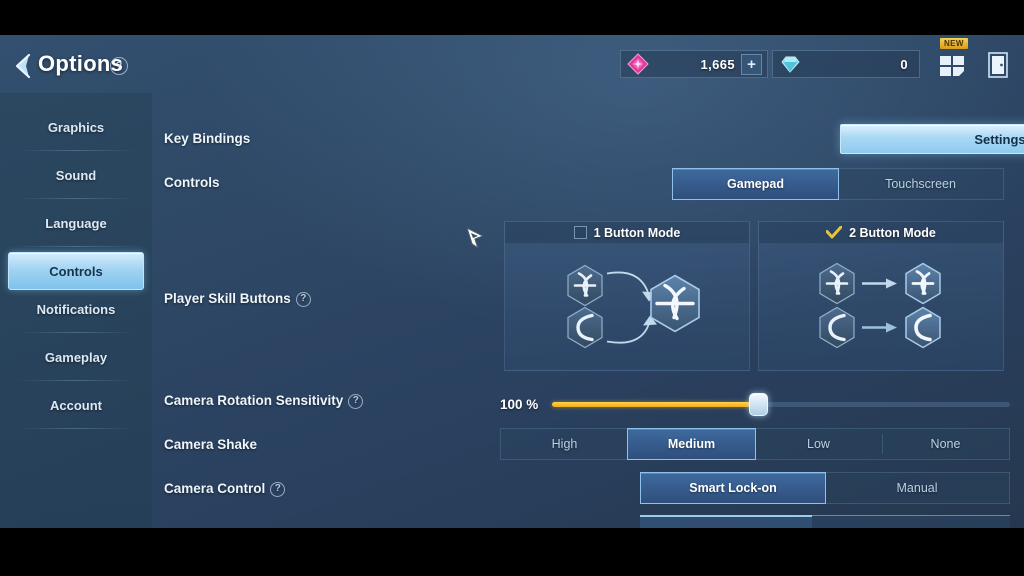 The height and width of the screenshot is (576, 1024). What do you see at coordinates (923, 283) in the screenshot?
I see `skill-icon-row1-target` at bounding box center [923, 283].